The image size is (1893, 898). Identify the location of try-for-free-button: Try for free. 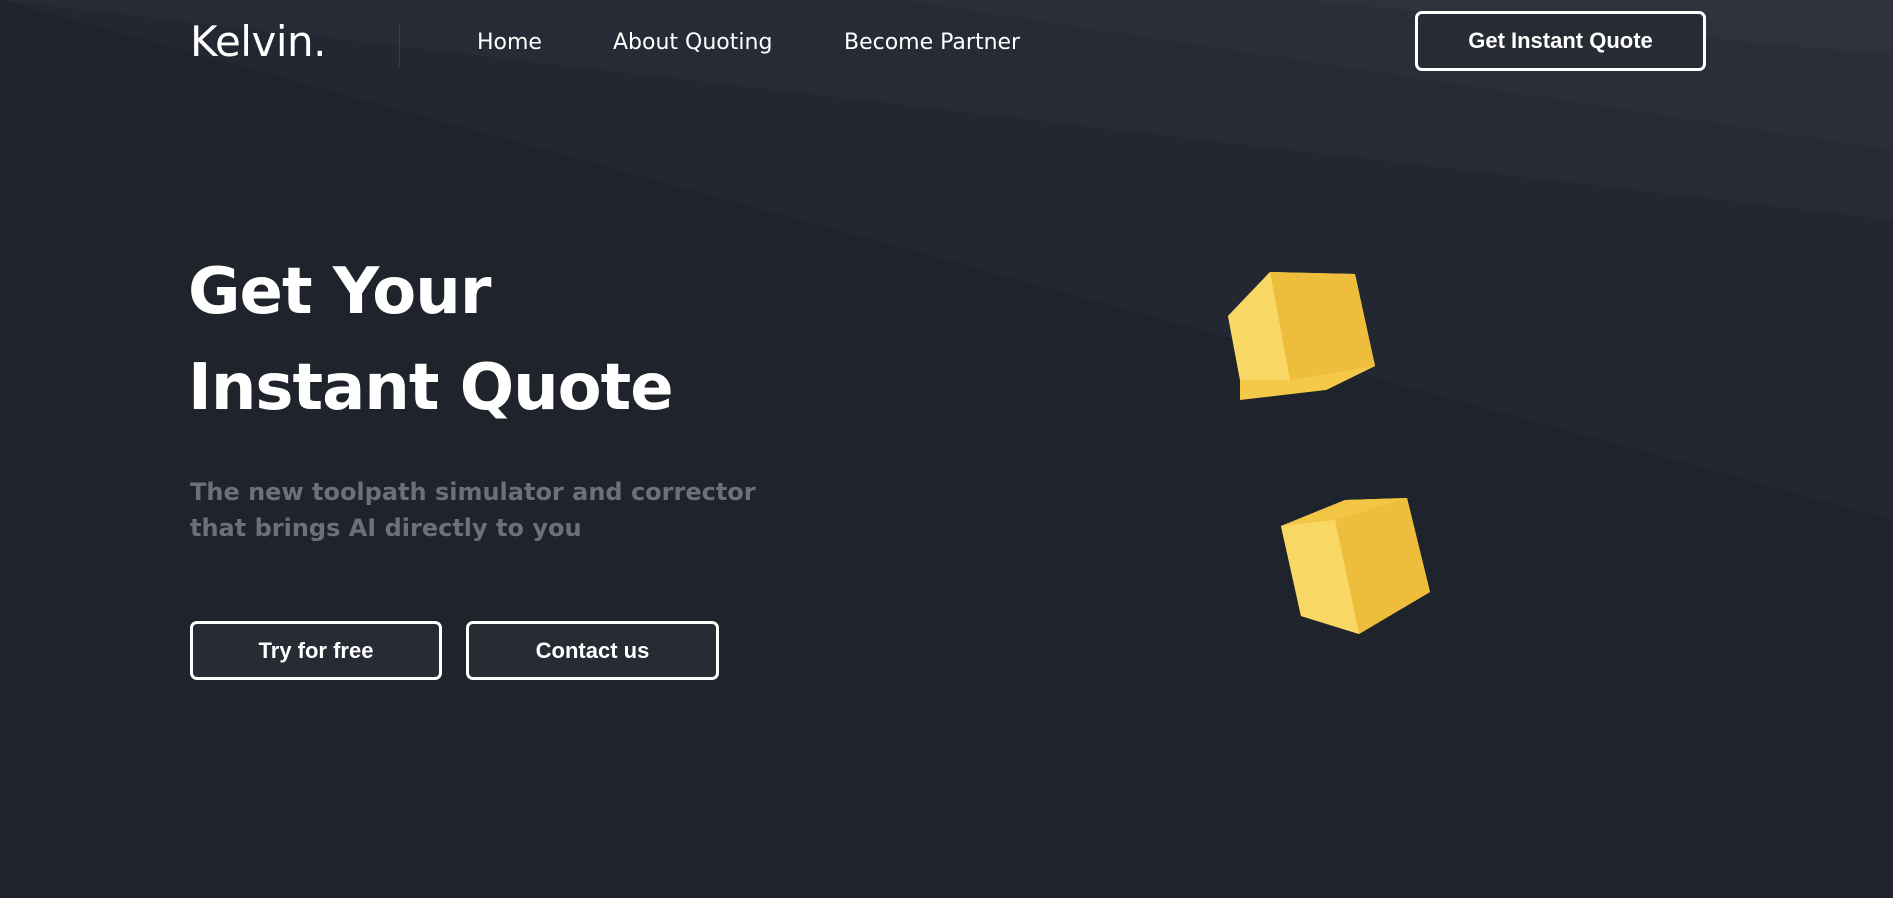
(316, 650).